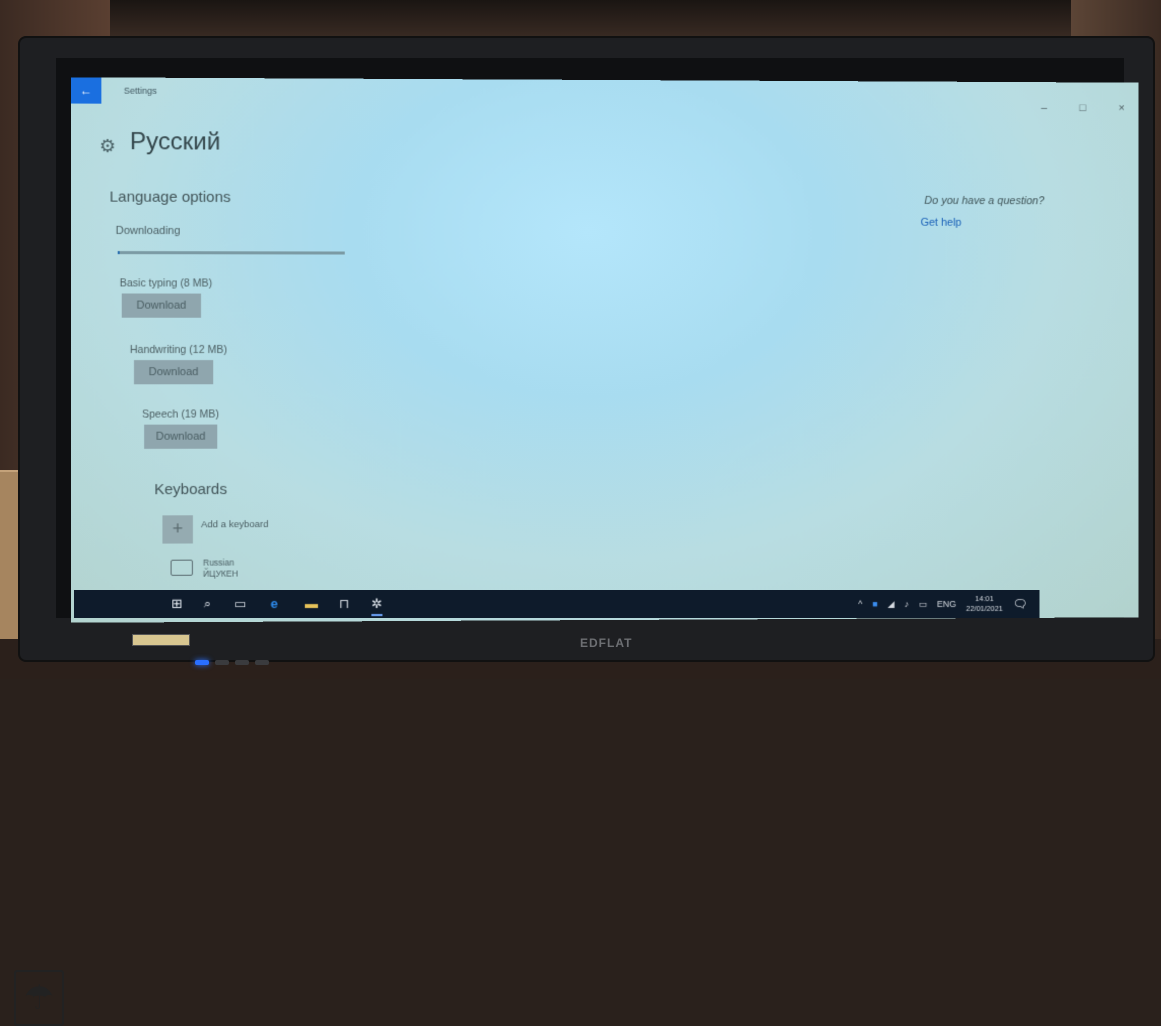 This screenshot has width=1161, height=1026. I want to click on volume-icon: ♪, so click(906, 604).